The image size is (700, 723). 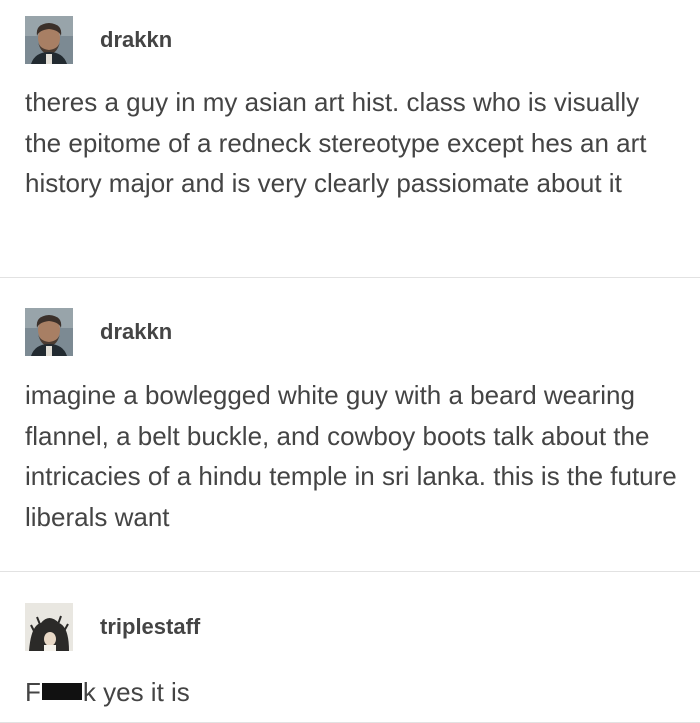 I want to click on post-header: triplestaff, so click(x=112, y=627).